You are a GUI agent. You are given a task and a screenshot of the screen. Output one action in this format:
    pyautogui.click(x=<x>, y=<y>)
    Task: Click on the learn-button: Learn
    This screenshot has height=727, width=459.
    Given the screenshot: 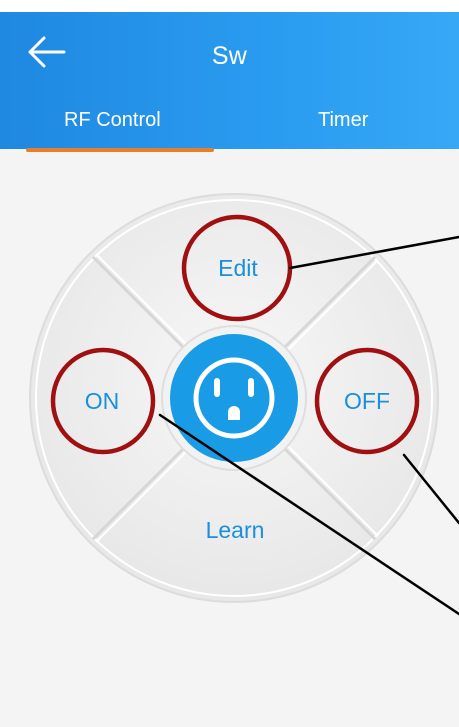 What is the action you would take?
    pyautogui.click(x=235, y=530)
    